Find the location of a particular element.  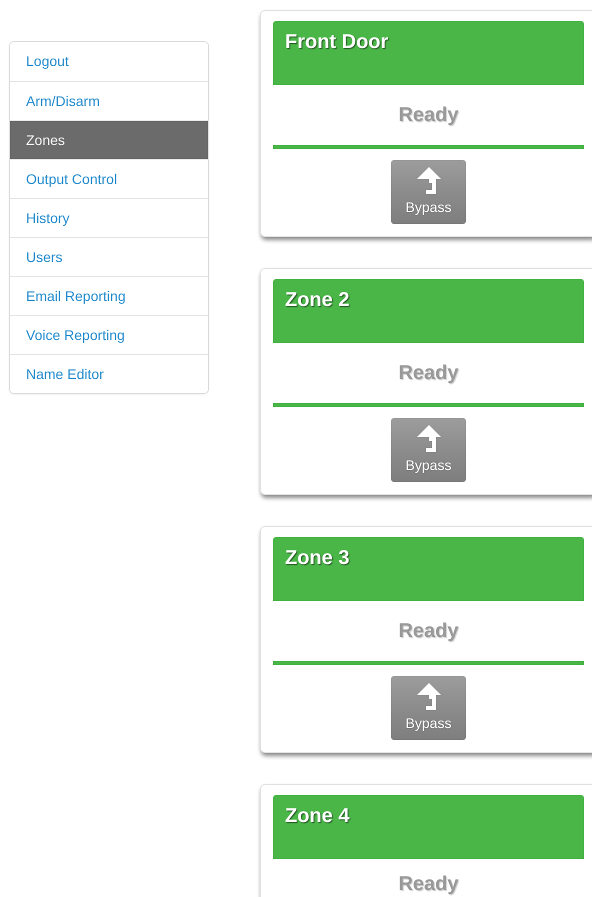

menu-item: Email Reporting is located at coordinates (109, 295).